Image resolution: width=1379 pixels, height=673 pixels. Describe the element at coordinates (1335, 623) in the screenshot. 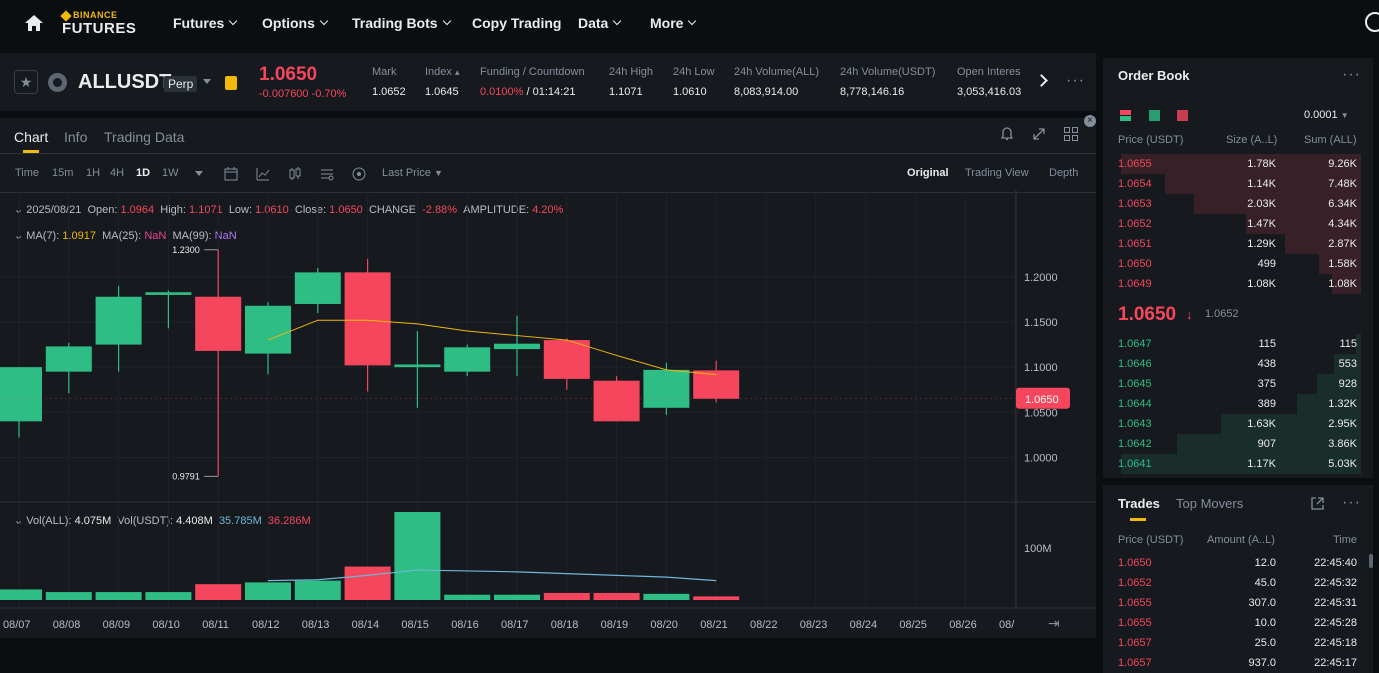

I see `trade-time: 22:45:28` at that location.